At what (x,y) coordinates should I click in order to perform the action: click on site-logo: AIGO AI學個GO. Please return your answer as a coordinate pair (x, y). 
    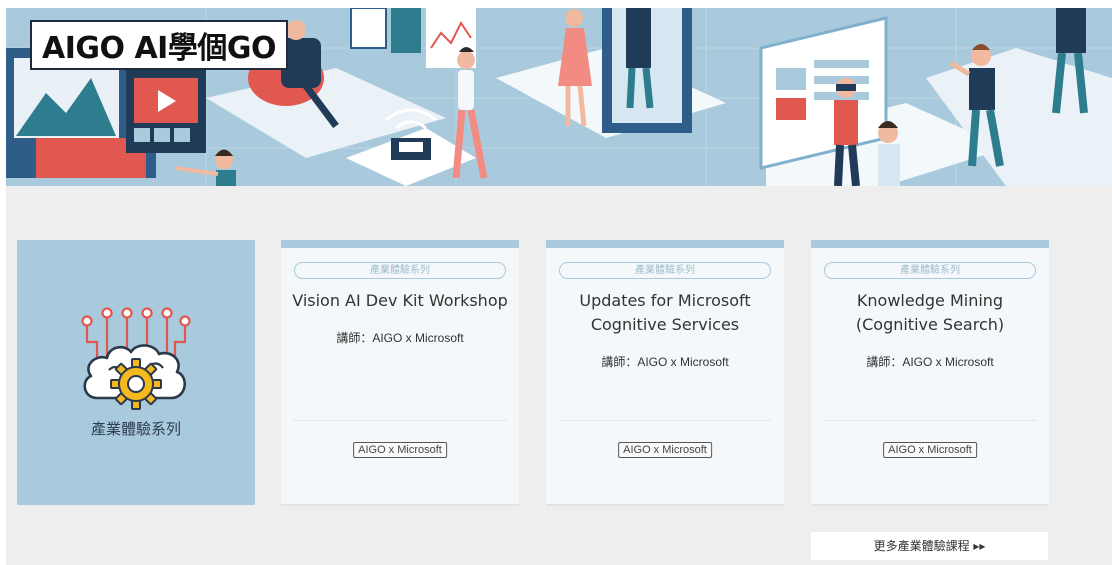
    Looking at the image, I should click on (159, 45).